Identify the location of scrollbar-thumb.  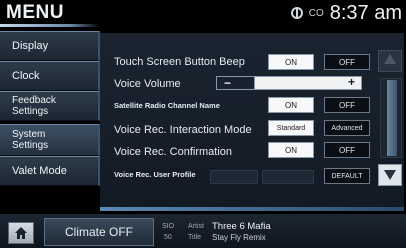
(392, 118).